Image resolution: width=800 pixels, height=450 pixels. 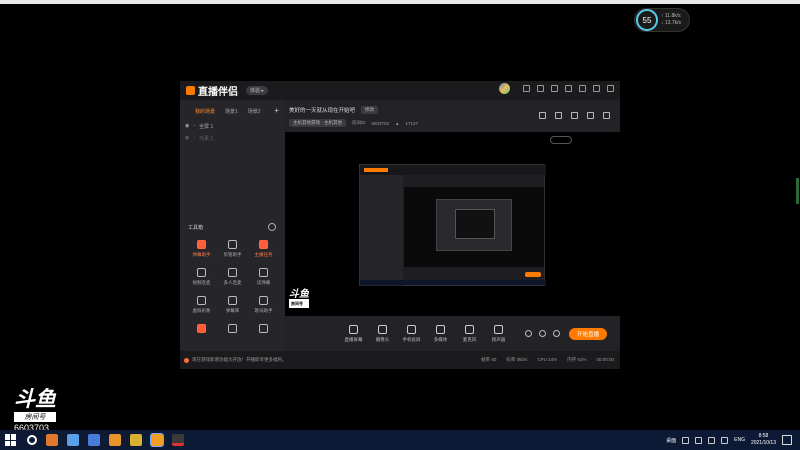 What do you see at coordinates (205, 111) in the screenshot?
I see `tab-my-scene: 我的场景` at bounding box center [205, 111].